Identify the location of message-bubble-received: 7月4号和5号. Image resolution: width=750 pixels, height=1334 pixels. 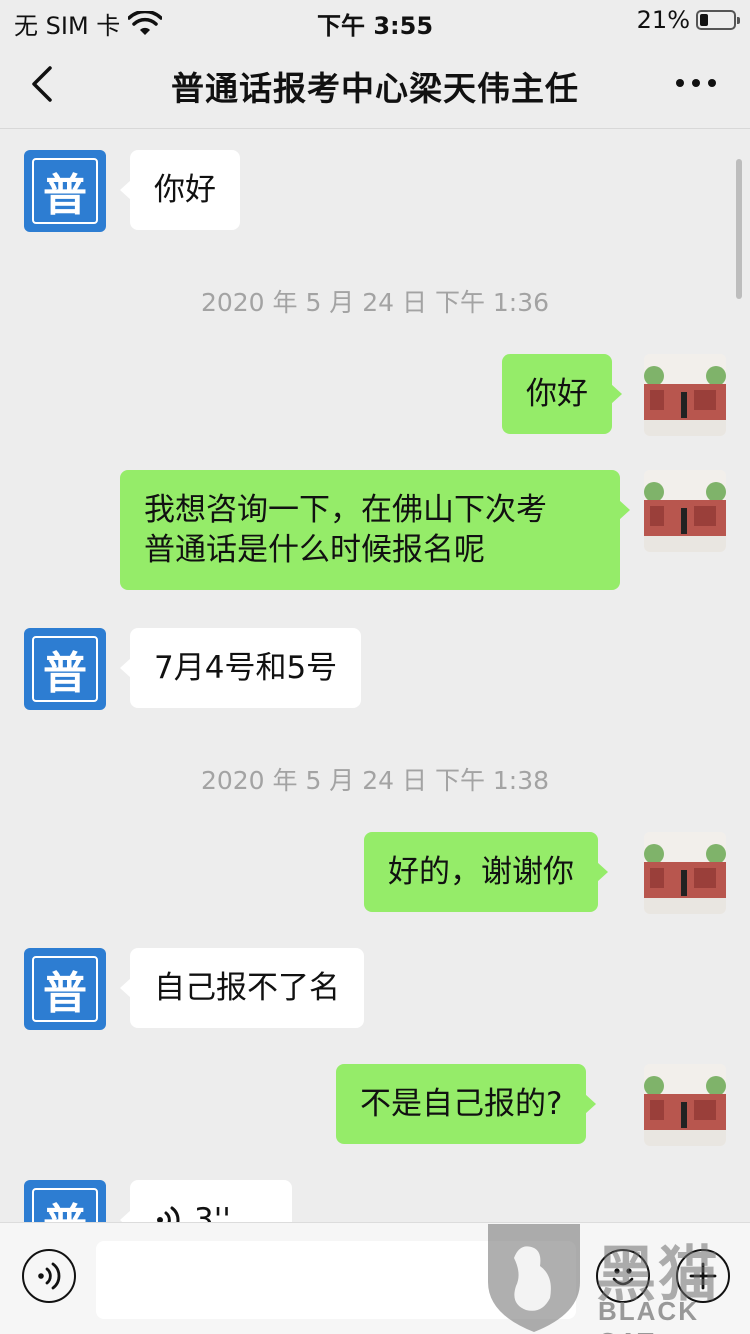
(240, 668).